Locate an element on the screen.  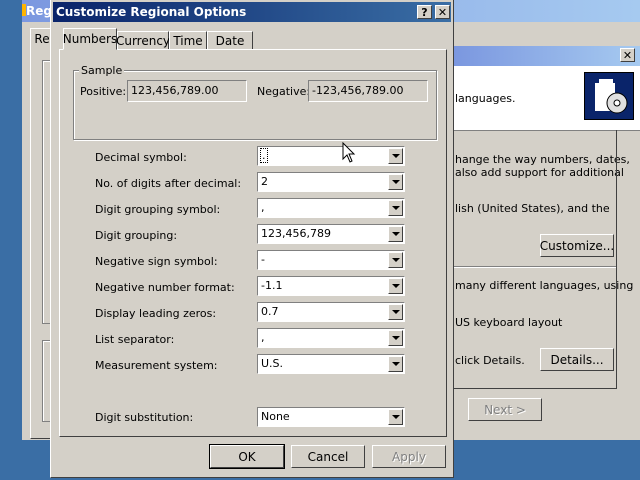
display-leading-zeros-combo: 0.7 is located at coordinates (331, 312).